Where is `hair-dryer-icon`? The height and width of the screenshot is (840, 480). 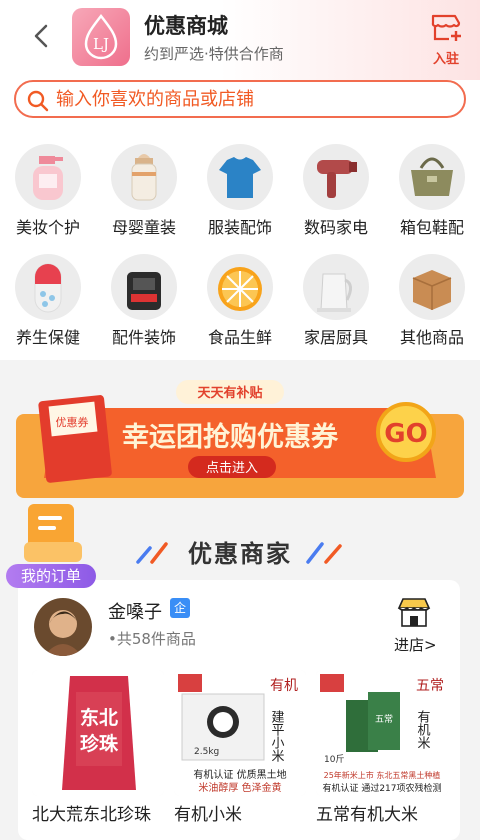
hair-dryer-icon is located at coordinates (337, 179).